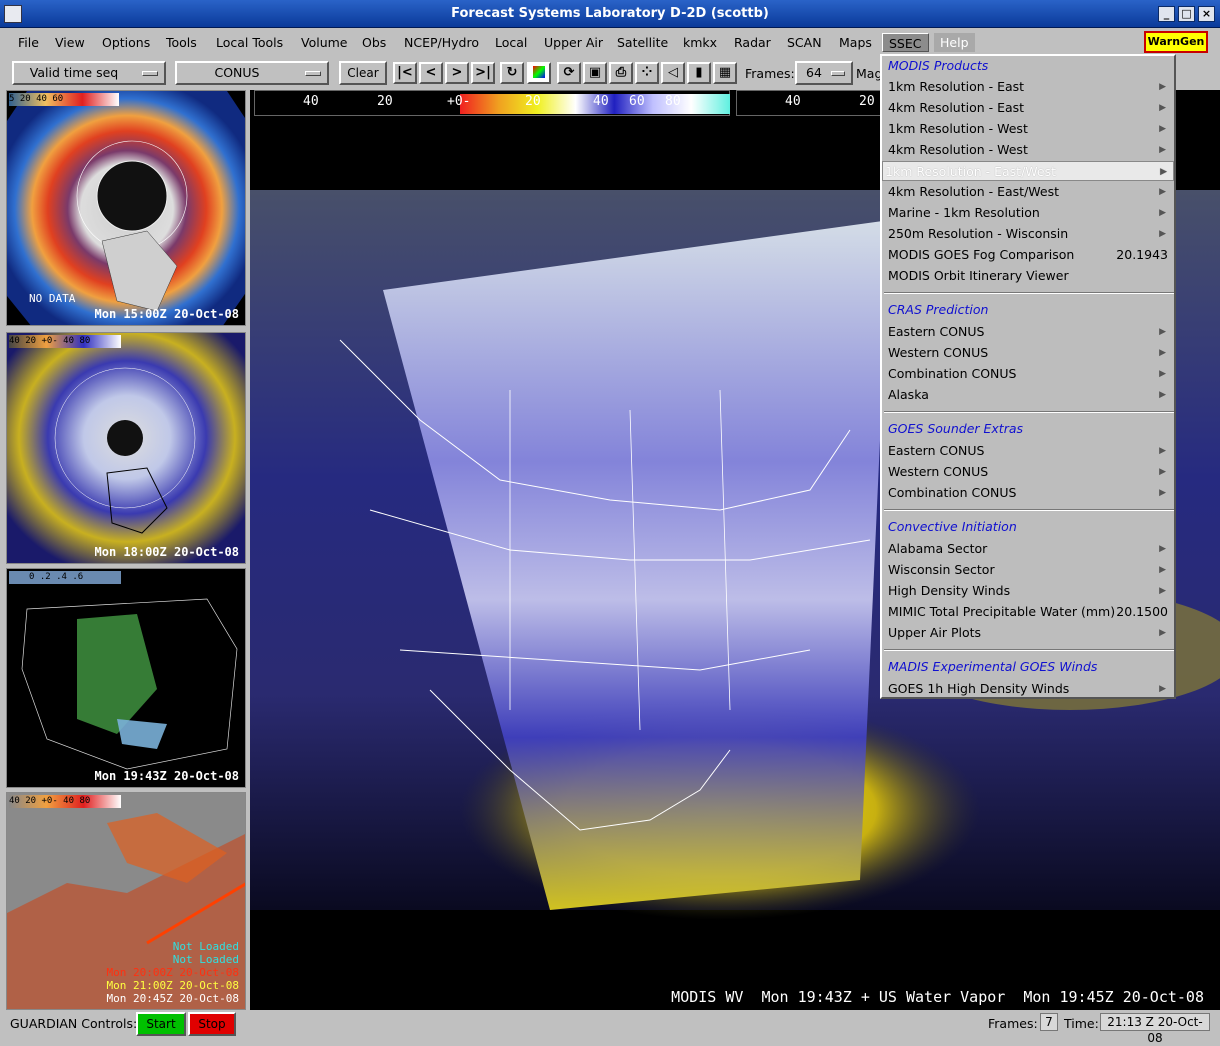 Image resolution: width=1220 pixels, height=1046 pixels. Describe the element at coordinates (126, 208) in the screenshot. I see `side-pane-1: 5 20 40 60 NO DATA Mon 15:00Z 20-Oct-08` at that location.